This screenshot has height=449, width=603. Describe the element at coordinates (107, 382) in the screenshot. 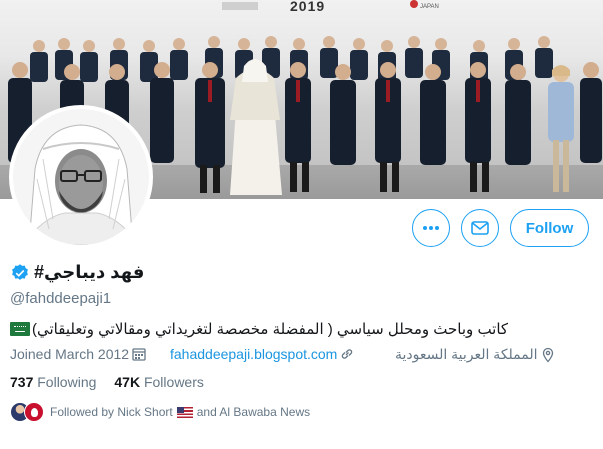

I see `profile-stats: 737 Following 47K Followers` at that location.